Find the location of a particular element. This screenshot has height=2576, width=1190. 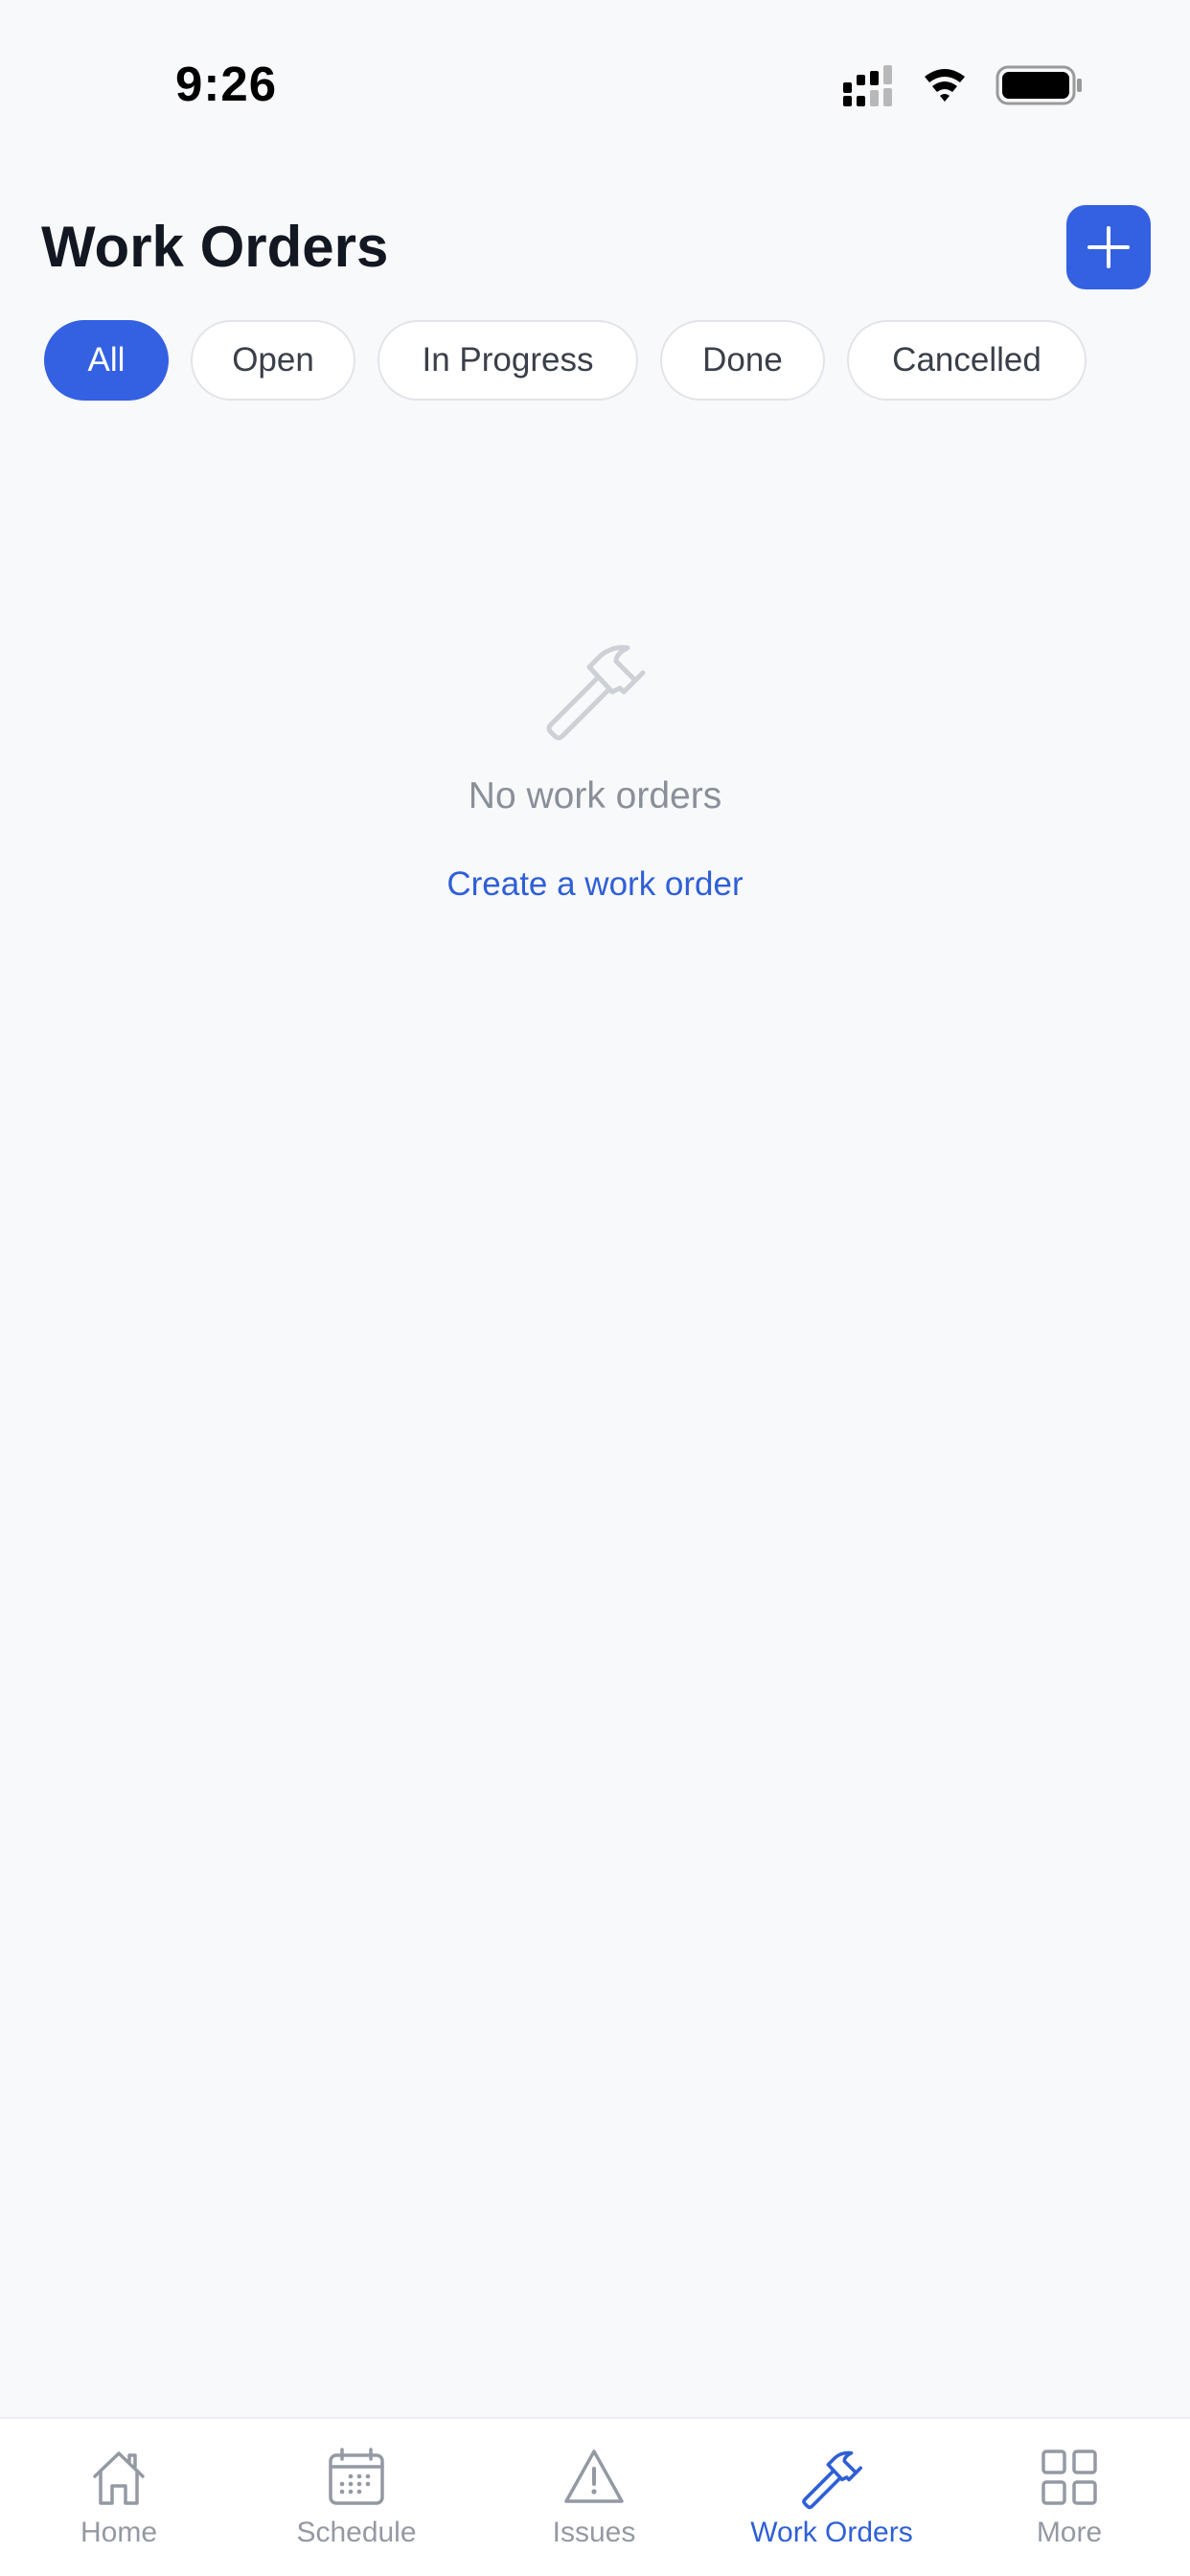

tab-issues: Issues is located at coordinates (594, 2501).